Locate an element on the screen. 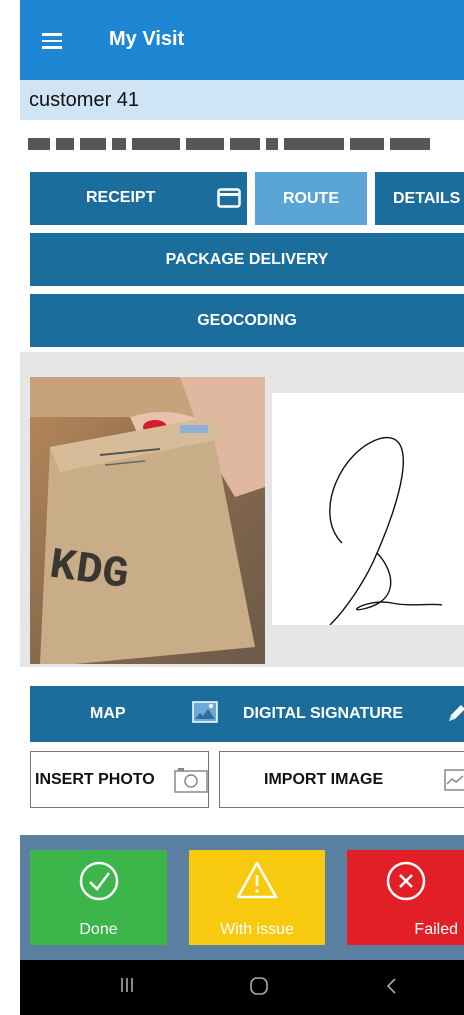 This screenshot has width=464, height=1015. digital-signature-label: DIGITAL SIGNATURE is located at coordinates (323, 713).